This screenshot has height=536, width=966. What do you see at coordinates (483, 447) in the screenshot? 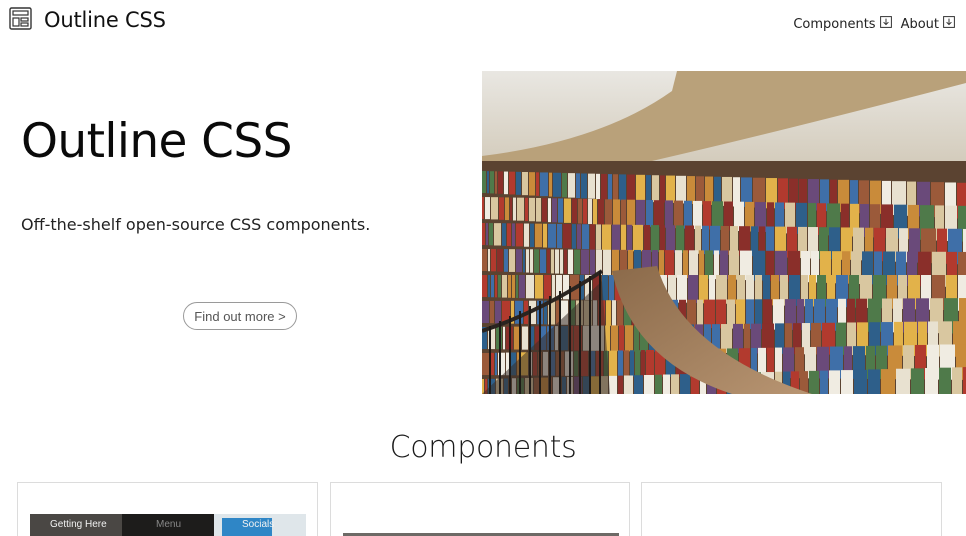
I see `components-heading: Components` at bounding box center [483, 447].